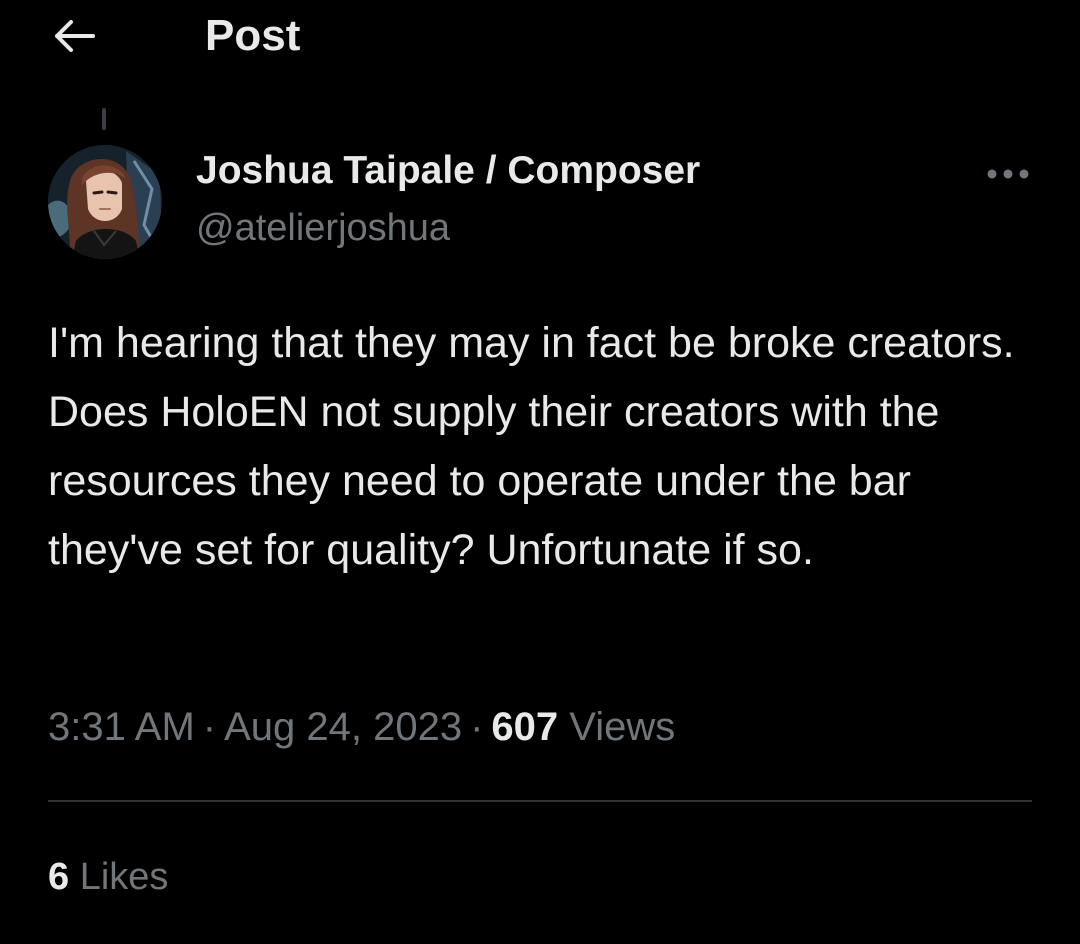  What do you see at coordinates (525, 727) in the screenshot?
I see `views-count: 607` at bounding box center [525, 727].